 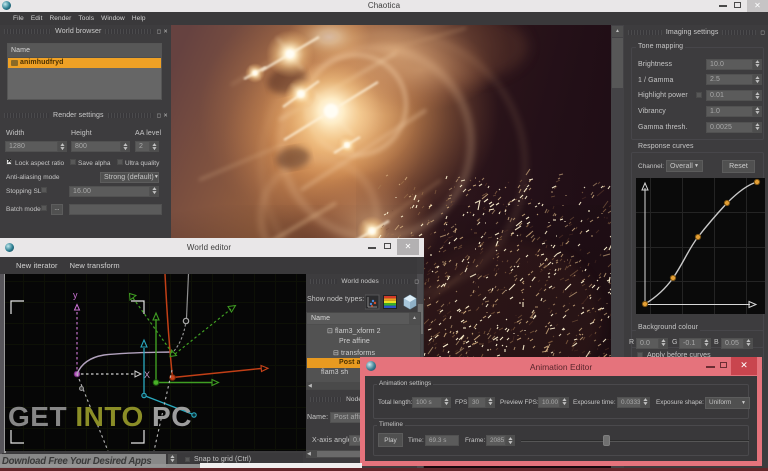 What do you see at coordinates (75, 295) in the screenshot?
I see `svg-text: y` at bounding box center [75, 295].